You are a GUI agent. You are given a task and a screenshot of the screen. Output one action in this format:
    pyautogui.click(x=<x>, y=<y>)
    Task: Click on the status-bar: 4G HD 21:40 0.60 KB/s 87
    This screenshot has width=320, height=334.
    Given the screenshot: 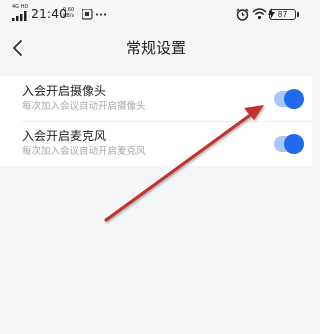 What is the action you would take?
    pyautogui.click(x=156, y=14)
    